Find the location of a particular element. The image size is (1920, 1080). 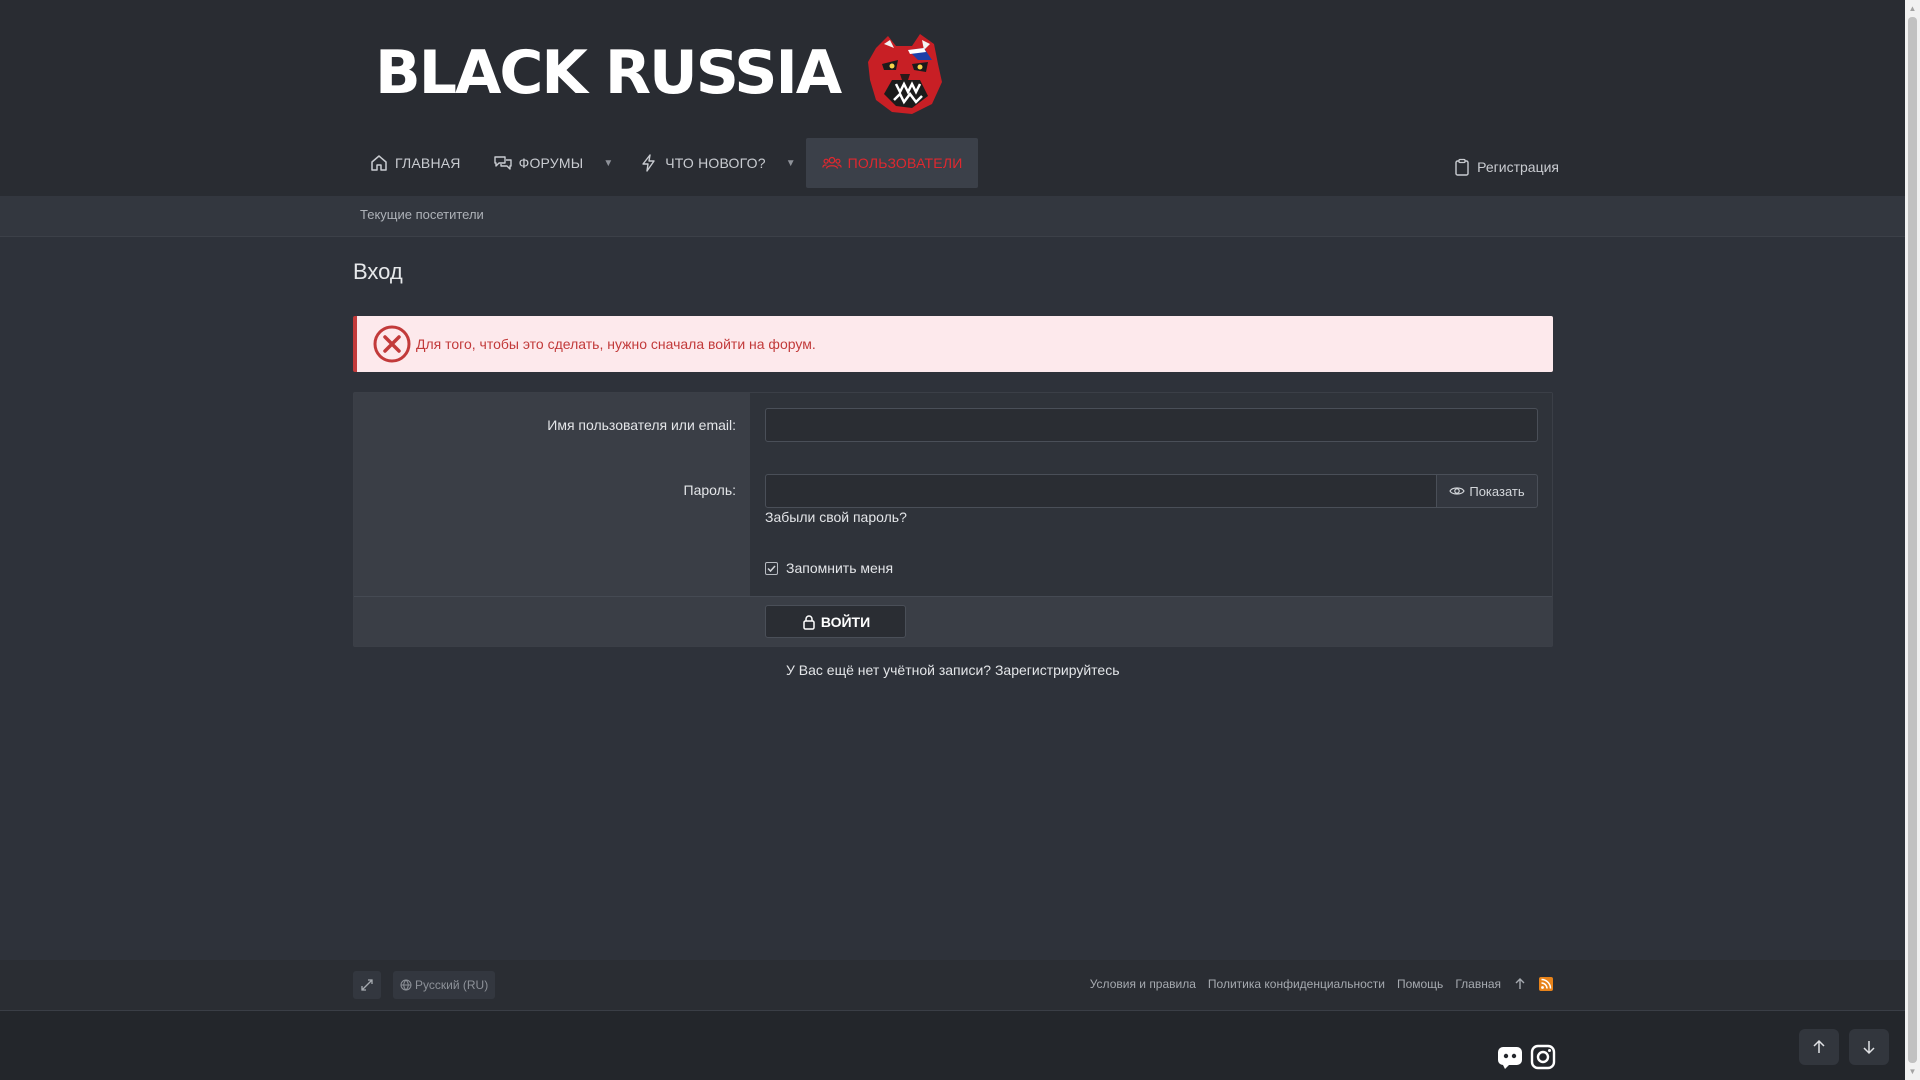

clipboard-icon is located at coordinates (1462, 167).